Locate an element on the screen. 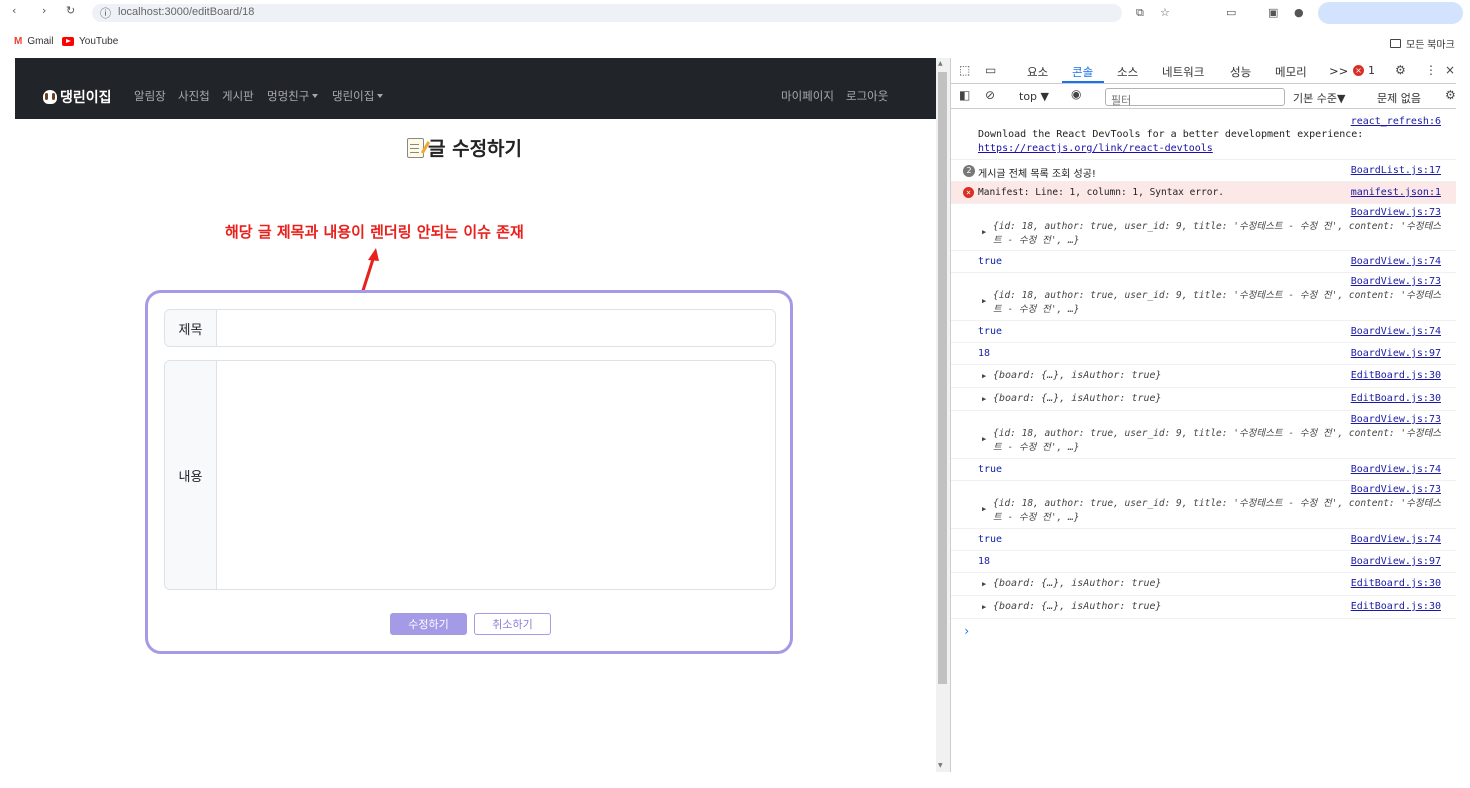 The width and height of the screenshot is (1470, 788). more-tabs-icon: >> is located at coordinates (1338, 71).